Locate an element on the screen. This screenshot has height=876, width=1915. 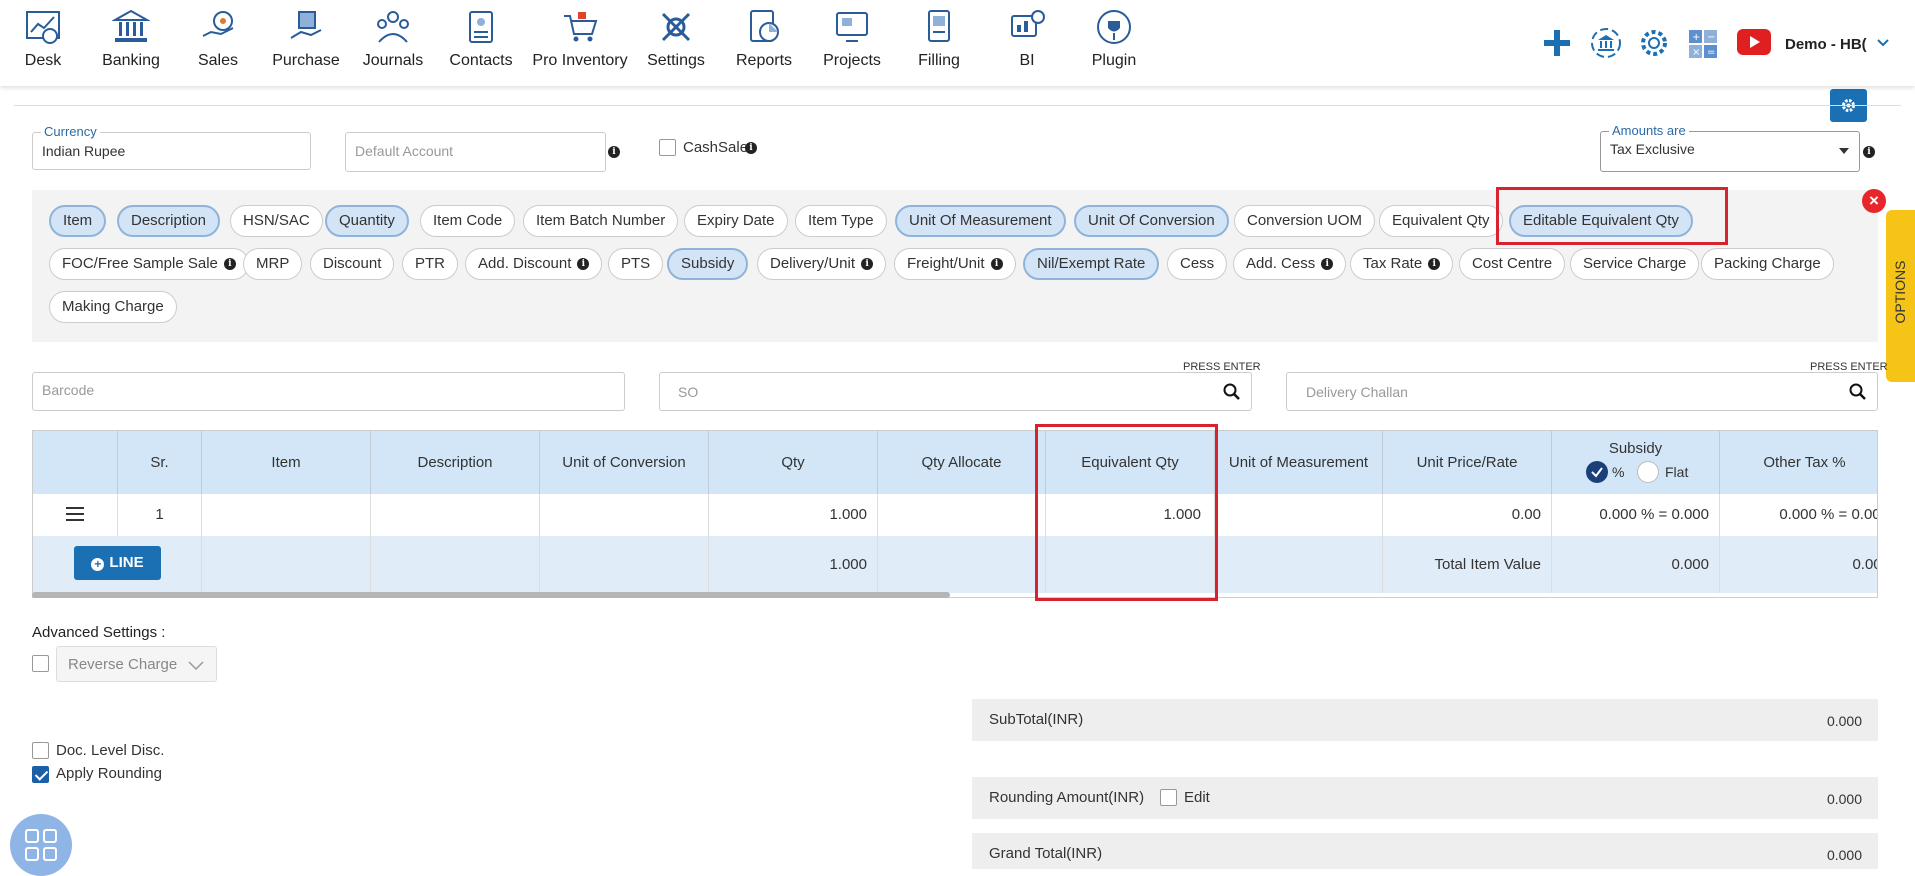
chip-item-batch-number: Item Batch Number is located at coordinates (601, 221).